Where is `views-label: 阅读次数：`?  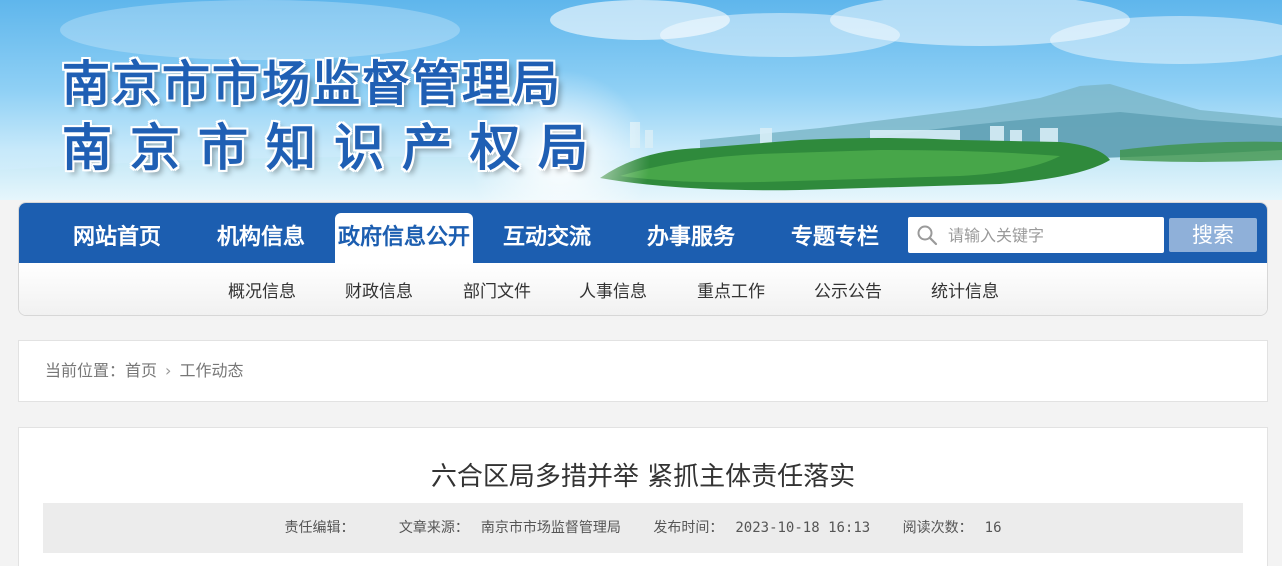
views-label: 阅读次数： is located at coordinates (937, 528).